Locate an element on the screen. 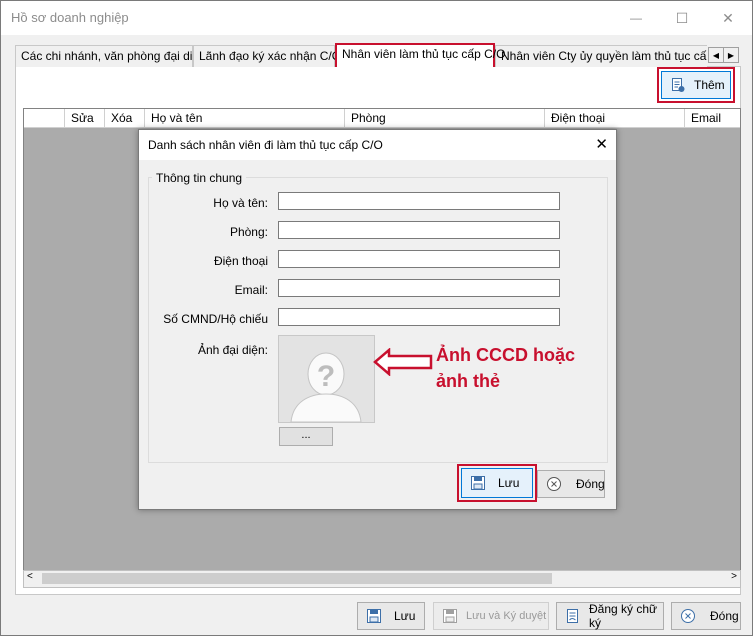 The image size is (753, 636). department-label: Phòng: is located at coordinates (248, 232).